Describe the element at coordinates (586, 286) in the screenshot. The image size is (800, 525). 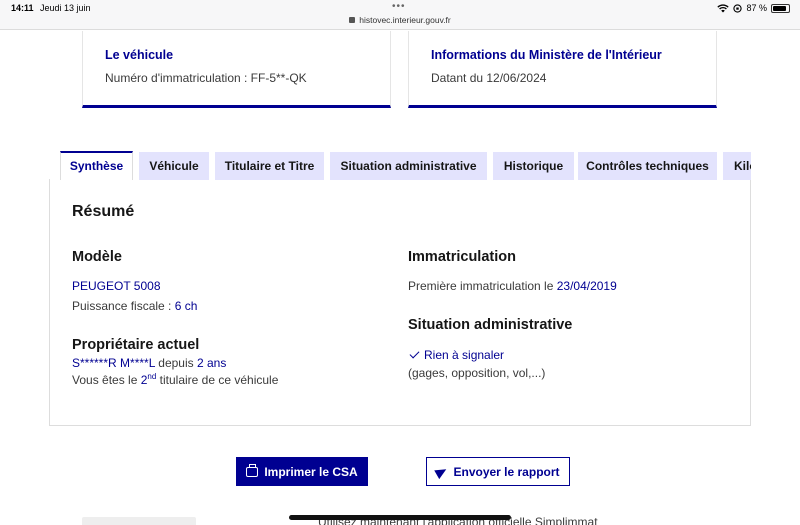
I see `first-registration-date: 23/04/2019` at that location.